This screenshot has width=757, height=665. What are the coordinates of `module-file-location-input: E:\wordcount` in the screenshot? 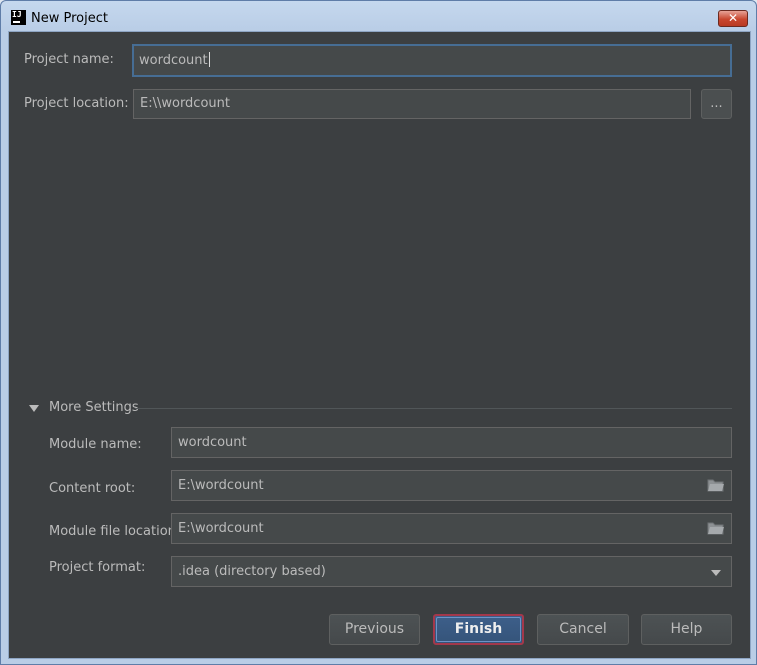 It's located at (451, 528).